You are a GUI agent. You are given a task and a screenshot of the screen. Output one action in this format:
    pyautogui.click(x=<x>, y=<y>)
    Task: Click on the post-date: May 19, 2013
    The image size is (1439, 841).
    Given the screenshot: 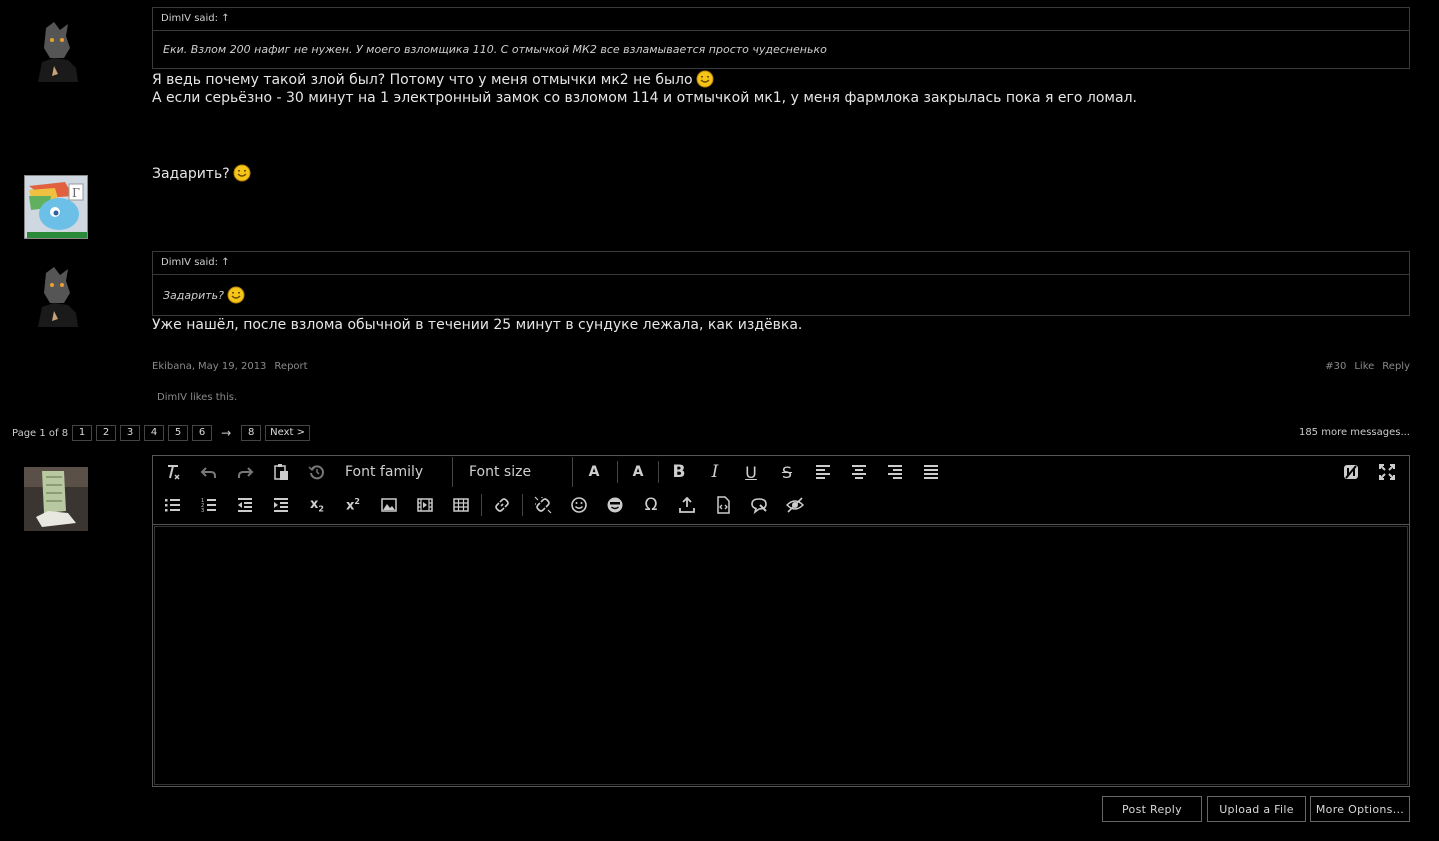 What is the action you would take?
    pyautogui.click(x=232, y=366)
    